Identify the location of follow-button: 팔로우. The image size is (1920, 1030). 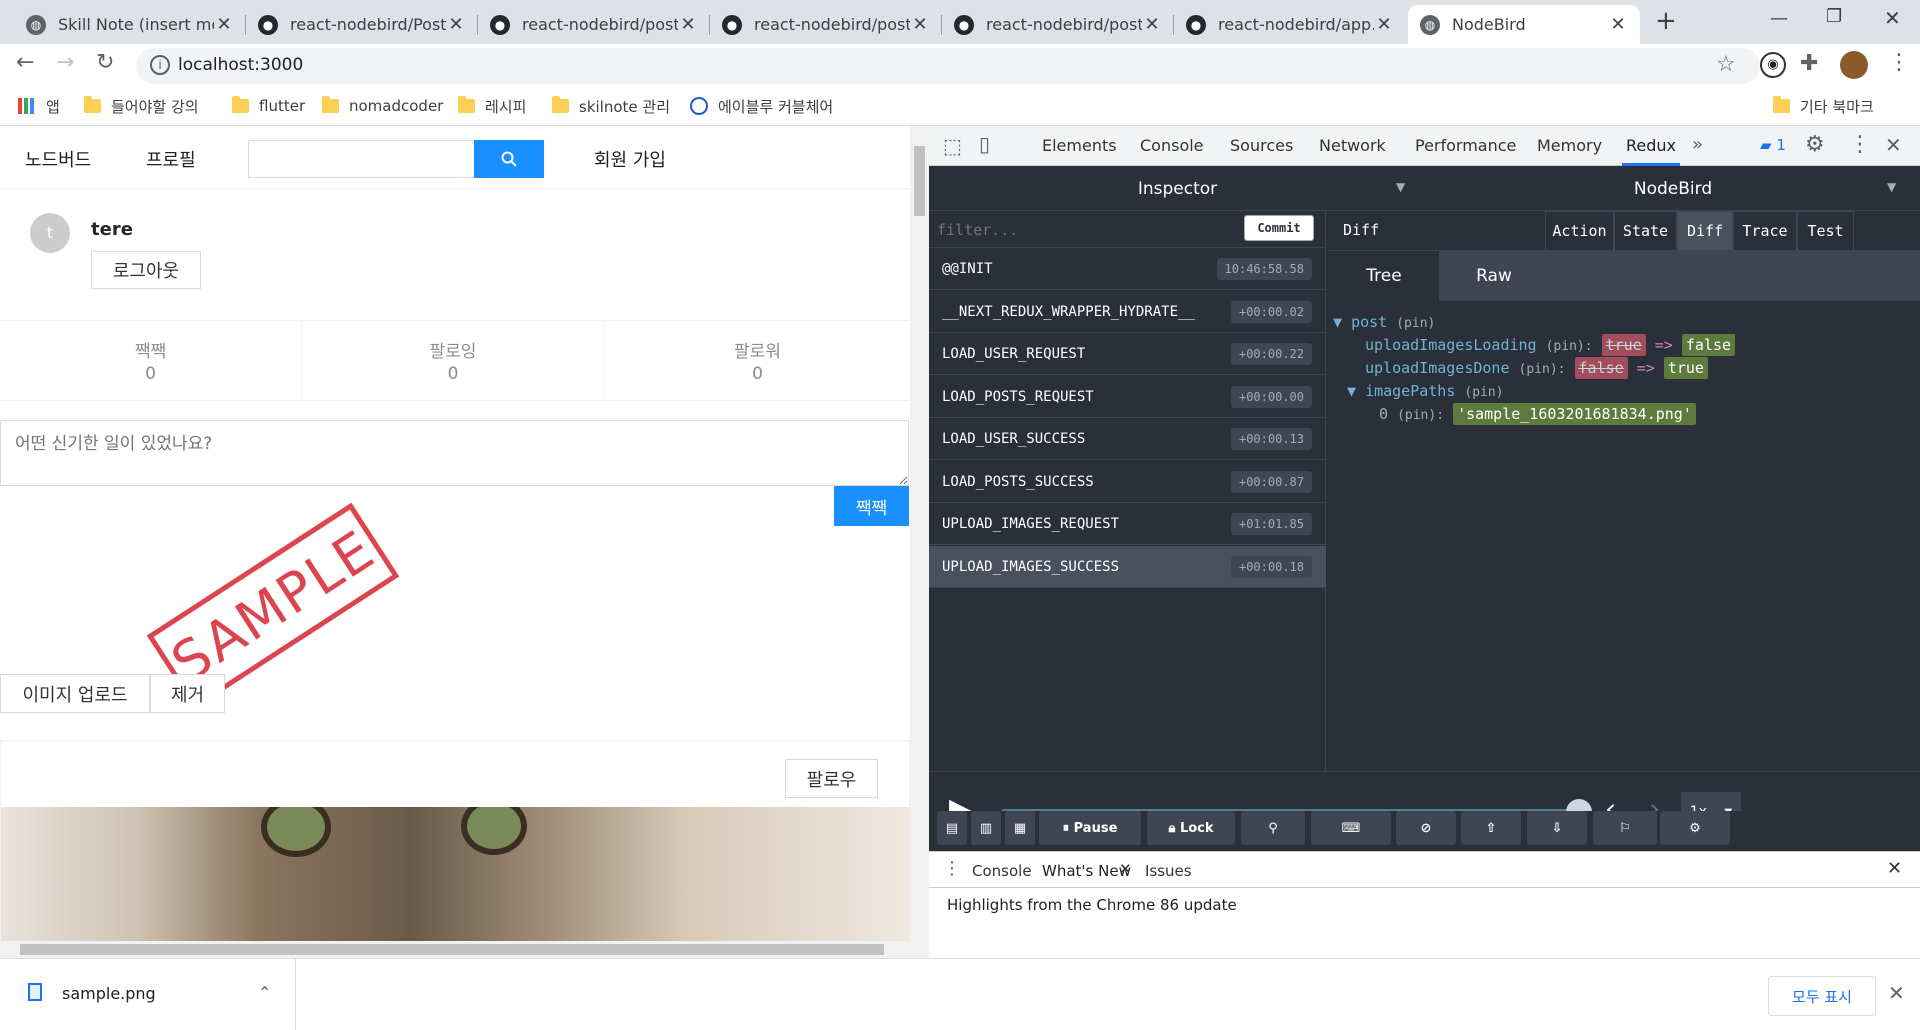
(831, 778).